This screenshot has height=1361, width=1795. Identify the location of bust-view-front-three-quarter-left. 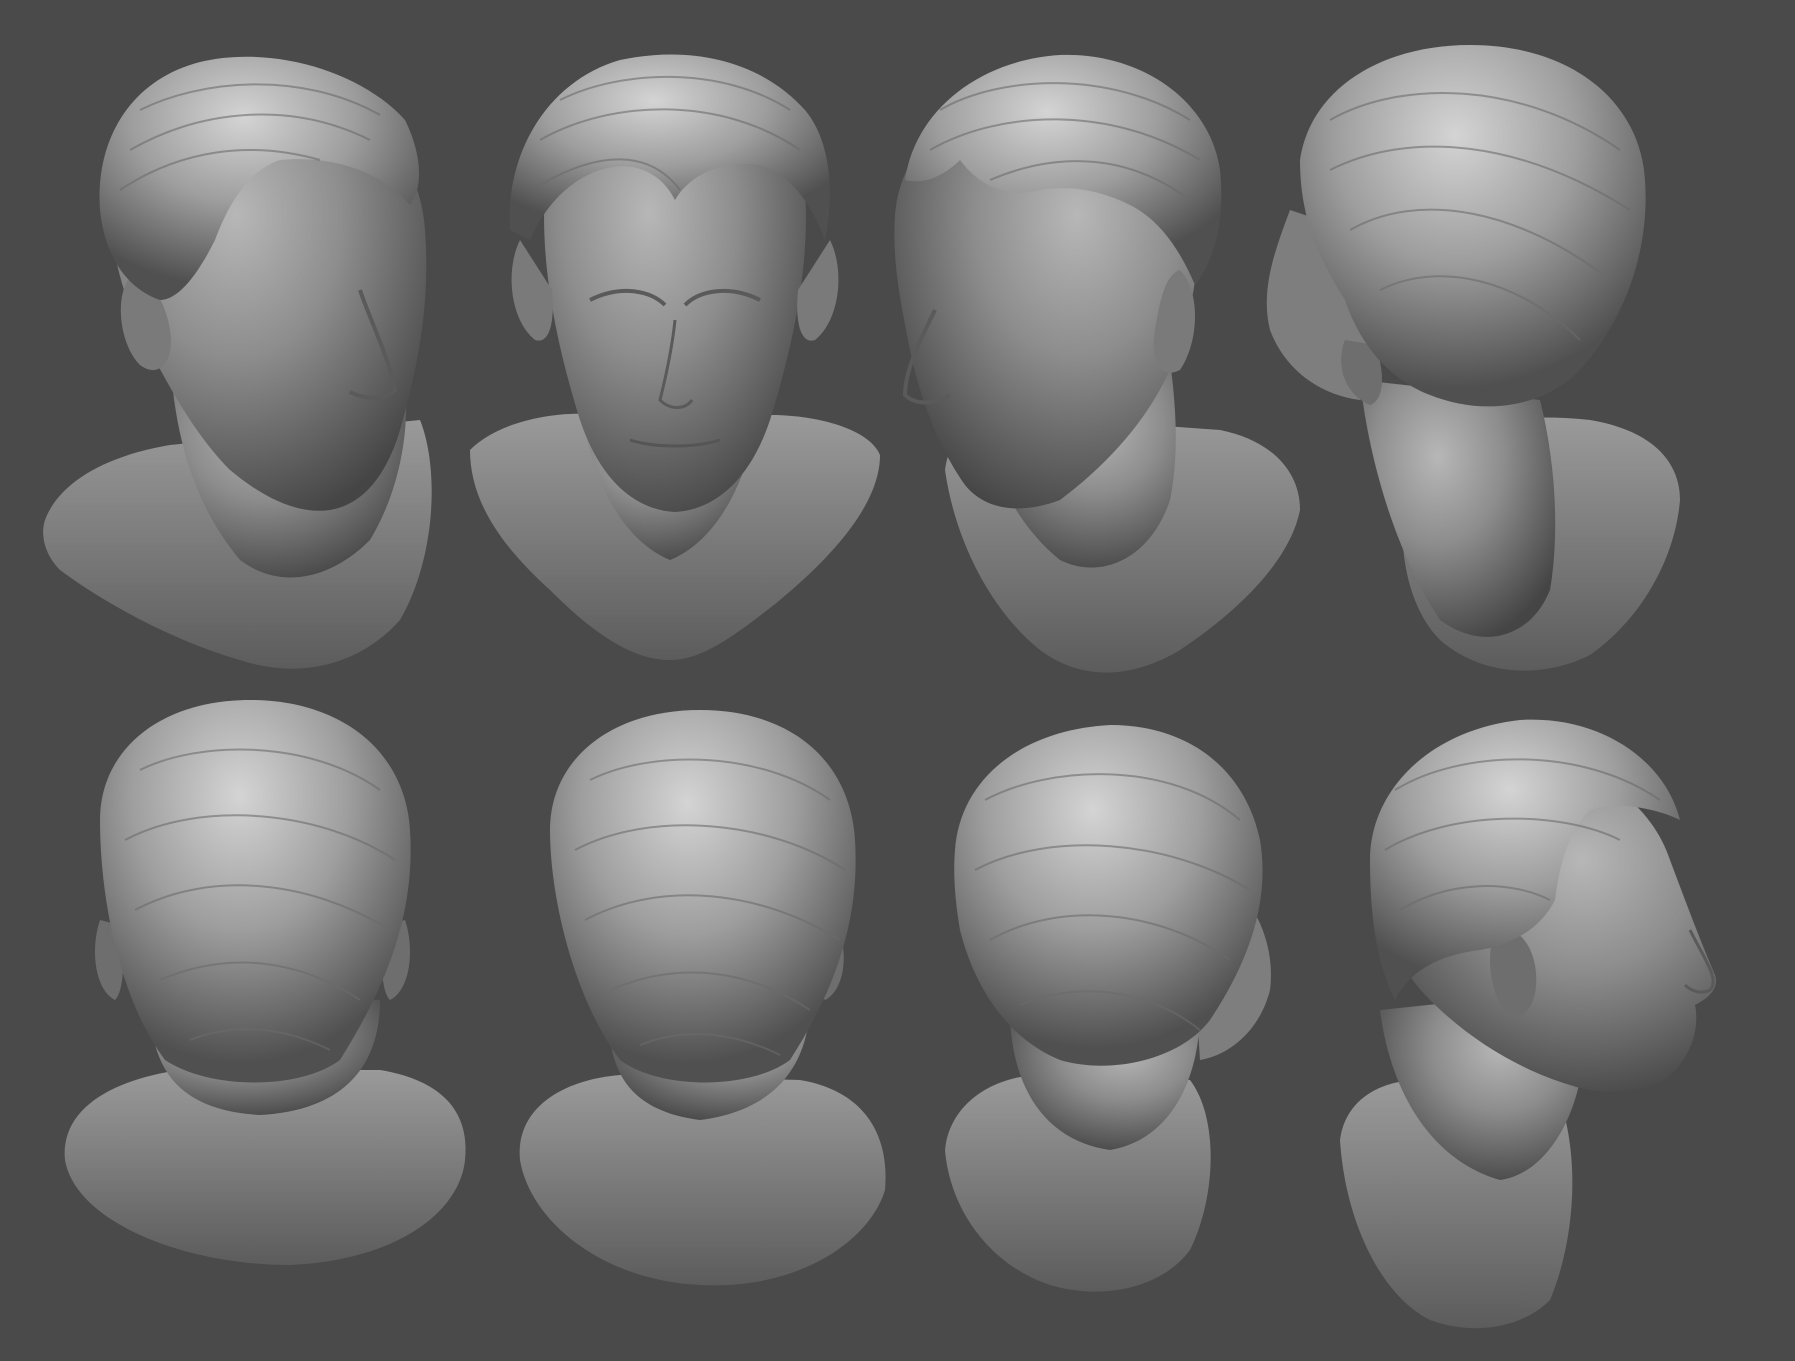
(237, 362).